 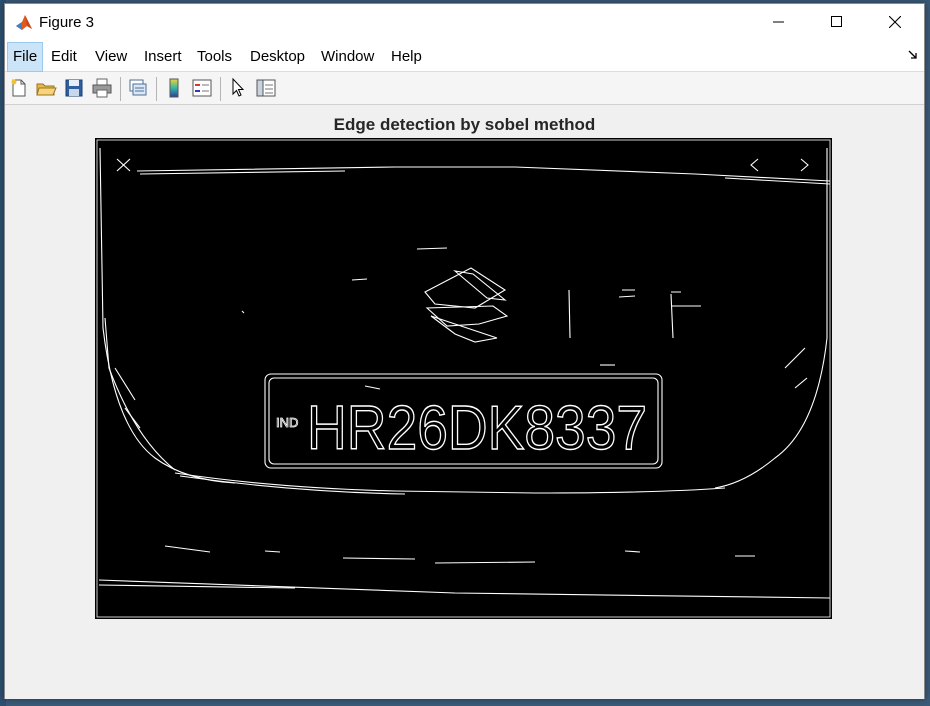 What do you see at coordinates (102, 88) in the screenshot?
I see `print-icon` at bounding box center [102, 88].